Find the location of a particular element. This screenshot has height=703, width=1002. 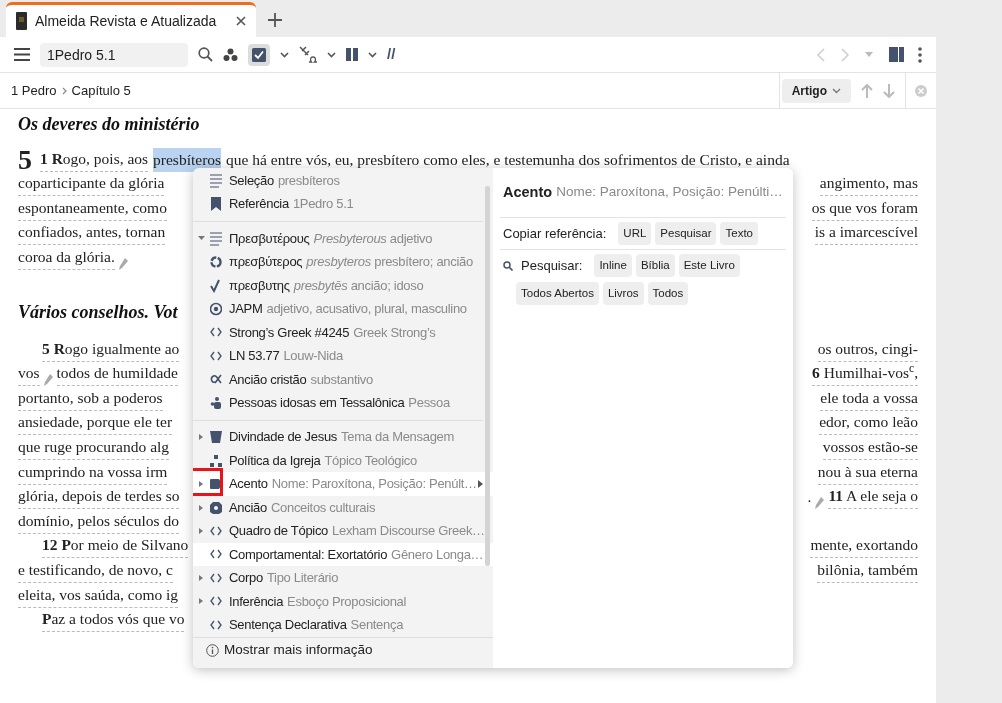

menu-item: LN 53.77 Louw-Nida is located at coordinates (343, 356).